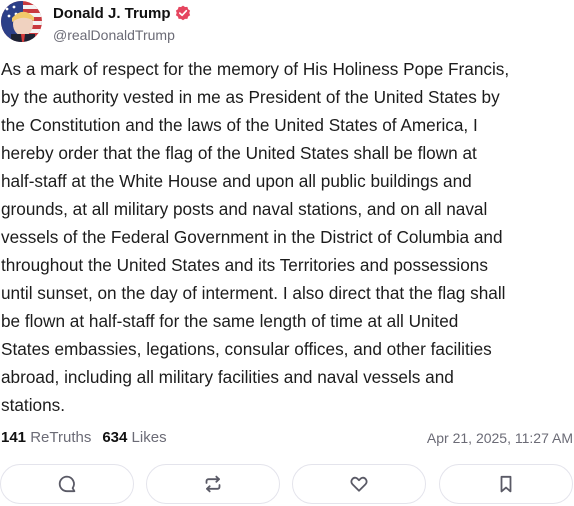  I want to click on heart-icon, so click(359, 484).